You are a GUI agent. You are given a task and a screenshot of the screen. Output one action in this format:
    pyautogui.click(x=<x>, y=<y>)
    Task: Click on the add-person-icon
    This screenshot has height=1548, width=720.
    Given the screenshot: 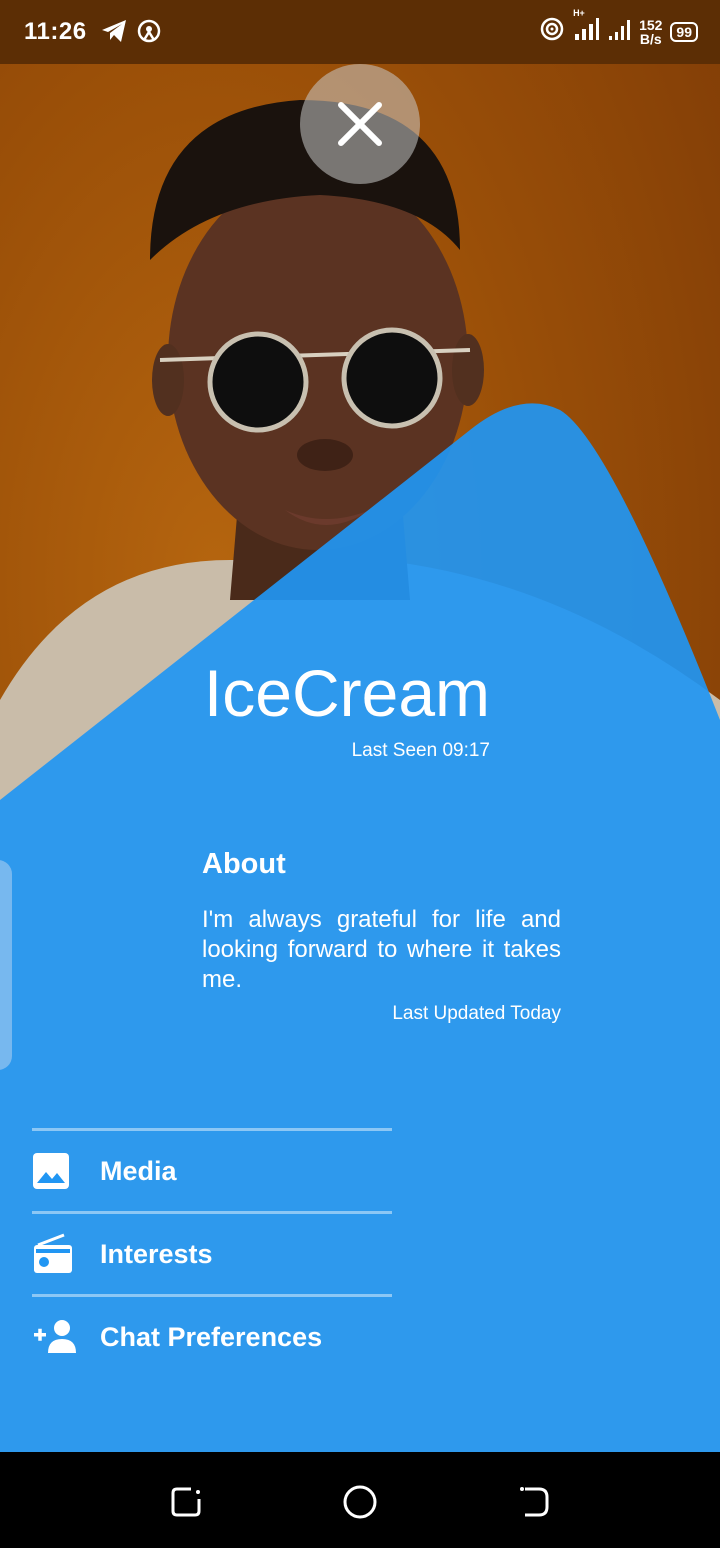 What is the action you would take?
    pyautogui.click(x=56, y=1337)
    